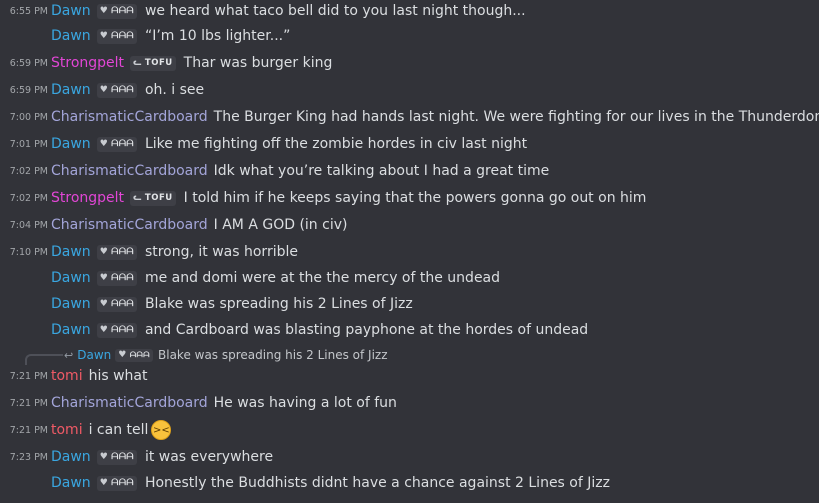 The width and height of the screenshot is (819, 503). I want to click on message-text: his what, so click(118, 376).